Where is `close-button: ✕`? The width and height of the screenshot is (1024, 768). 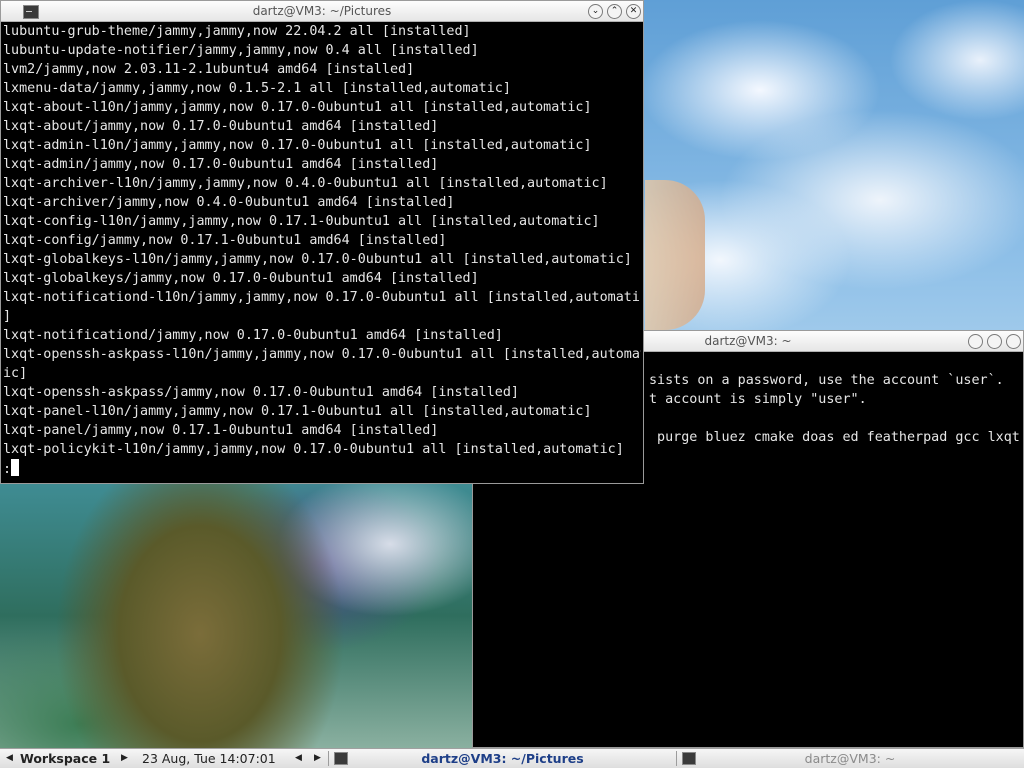
close-button: ✕ is located at coordinates (633, 11).